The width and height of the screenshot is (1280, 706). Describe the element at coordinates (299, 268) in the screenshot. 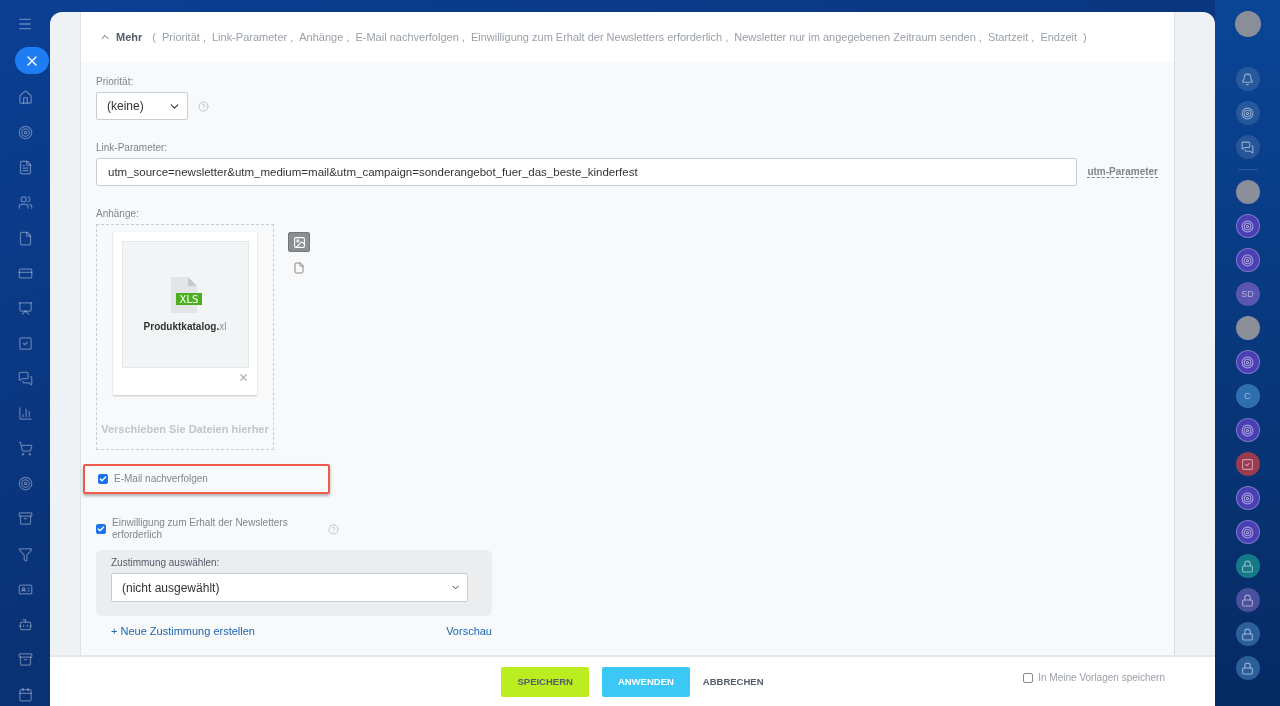

I see `file-icon` at that location.